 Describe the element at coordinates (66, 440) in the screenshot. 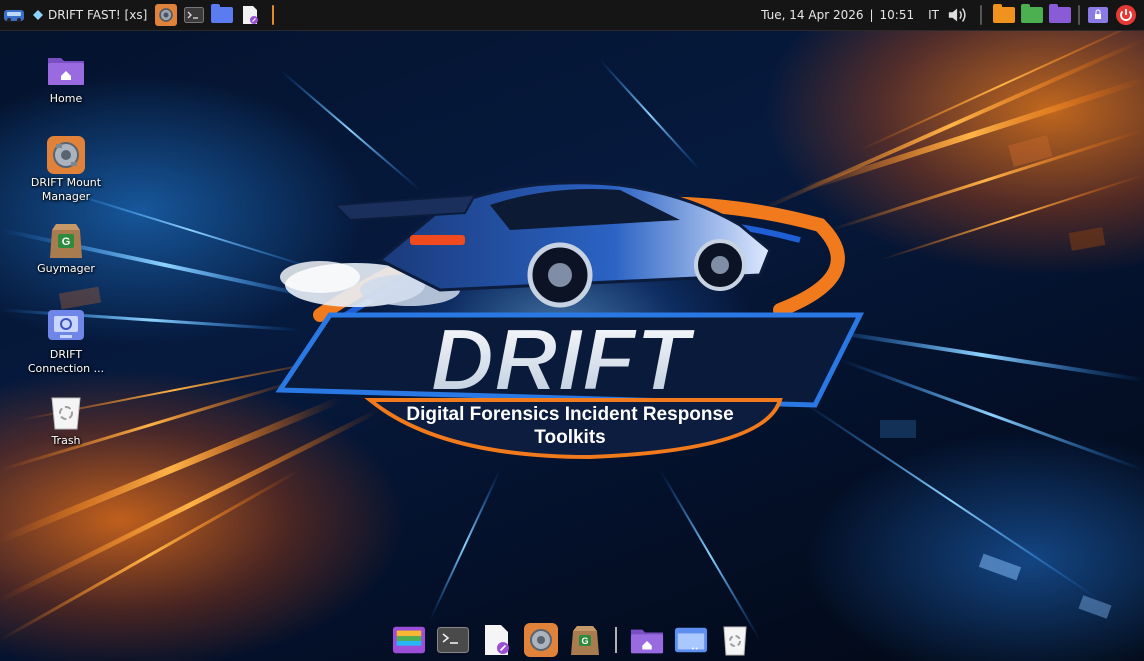

I see `desktop-icon-label: Trash` at that location.